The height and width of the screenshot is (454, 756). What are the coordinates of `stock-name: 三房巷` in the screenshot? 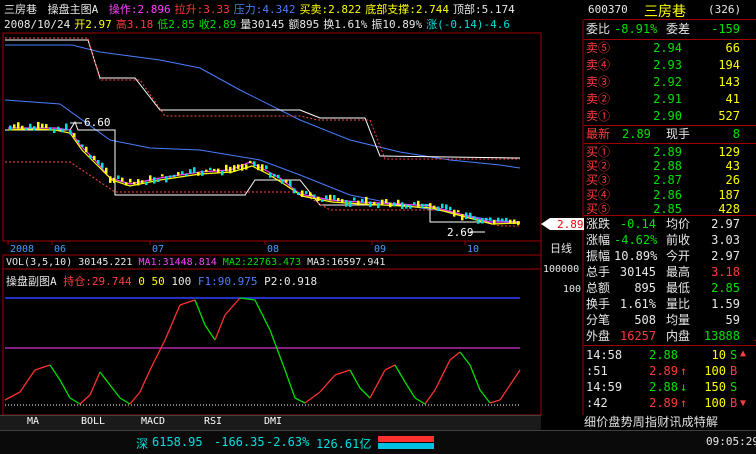 It's located at (665, 12).